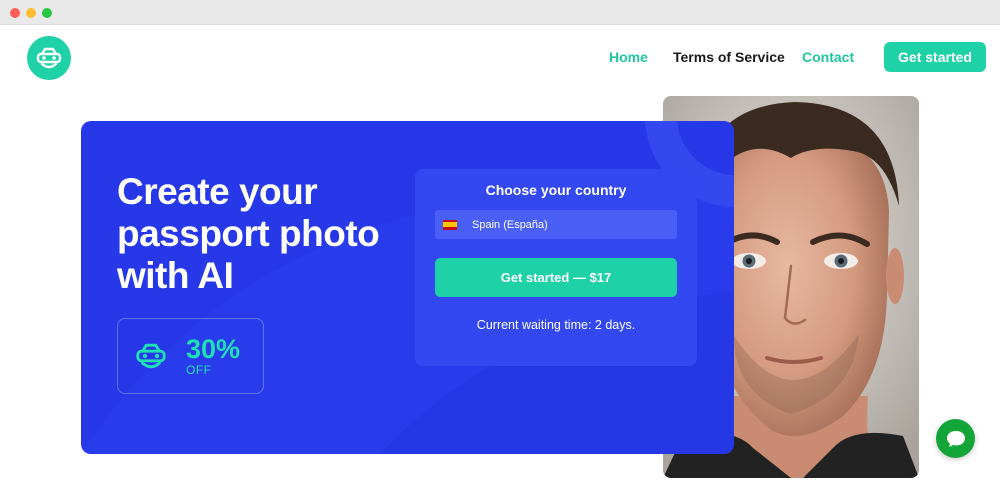  What do you see at coordinates (556, 325) in the screenshot?
I see `waiting-time-text: Current waiting time: 2 days.` at bounding box center [556, 325].